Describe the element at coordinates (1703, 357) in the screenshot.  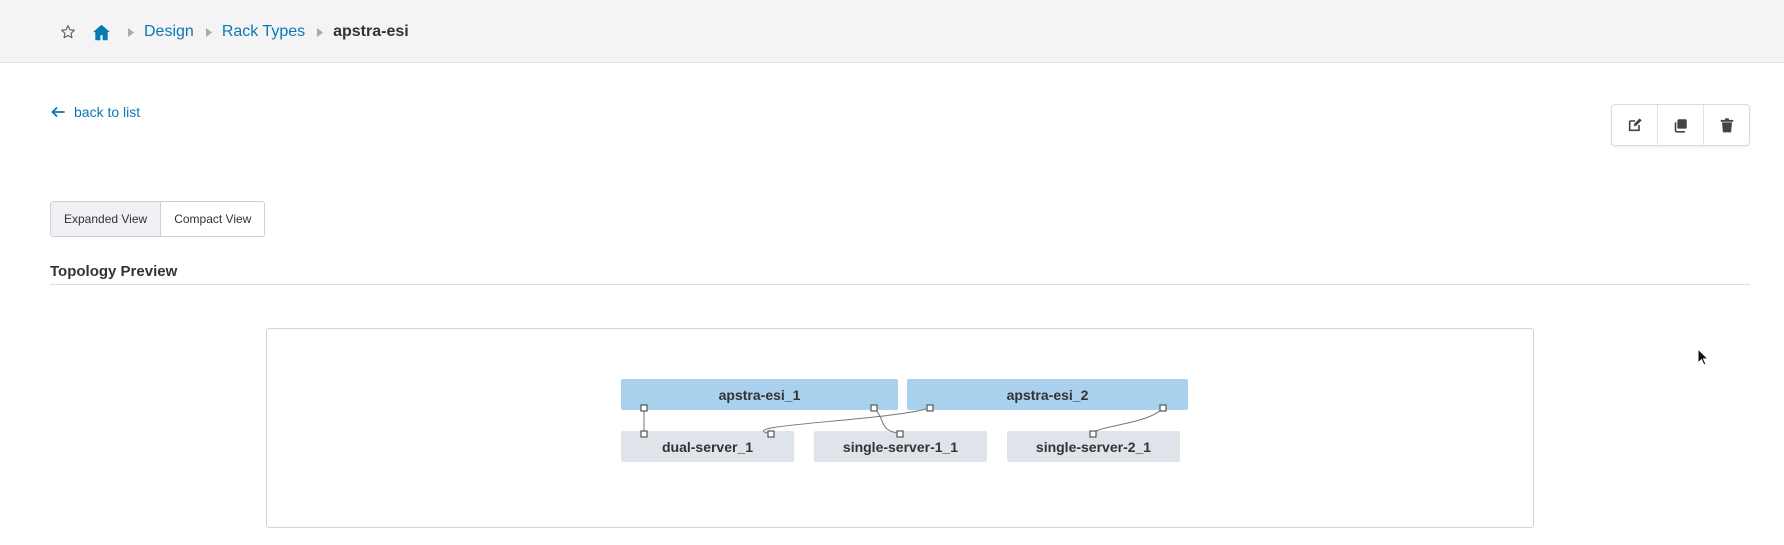
I see `mouse-cursor-icon` at that location.